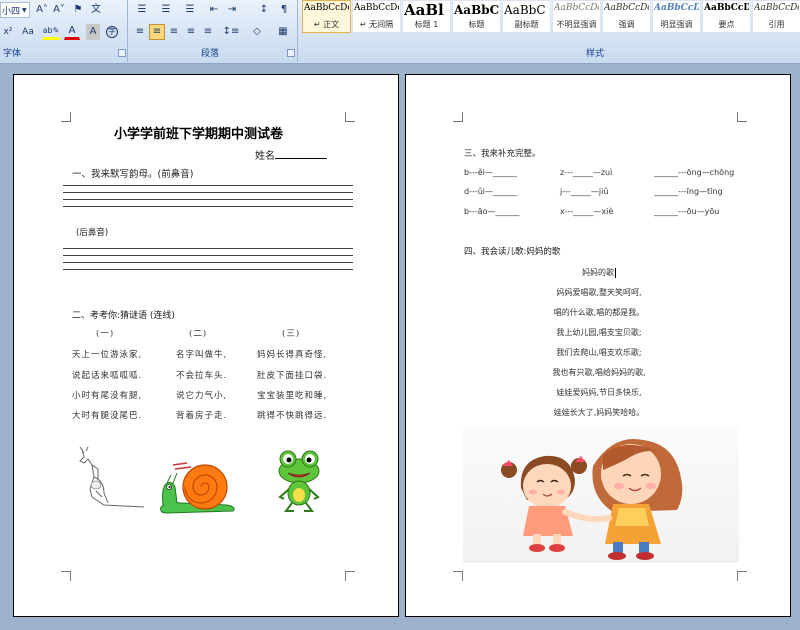 The height and width of the screenshot is (630, 800). Describe the element at coordinates (112, 32) in the screenshot. I see `enclose-char-button: 字` at that location.